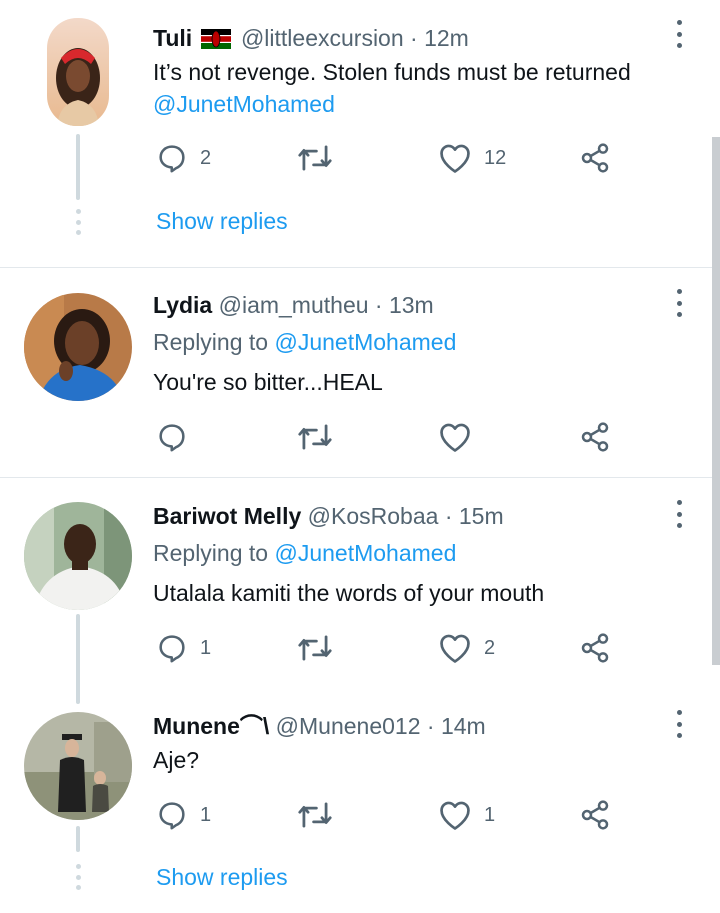  What do you see at coordinates (348, 726) in the screenshot?
I see `handle: @Munene012` at bounding box center [348, 726].